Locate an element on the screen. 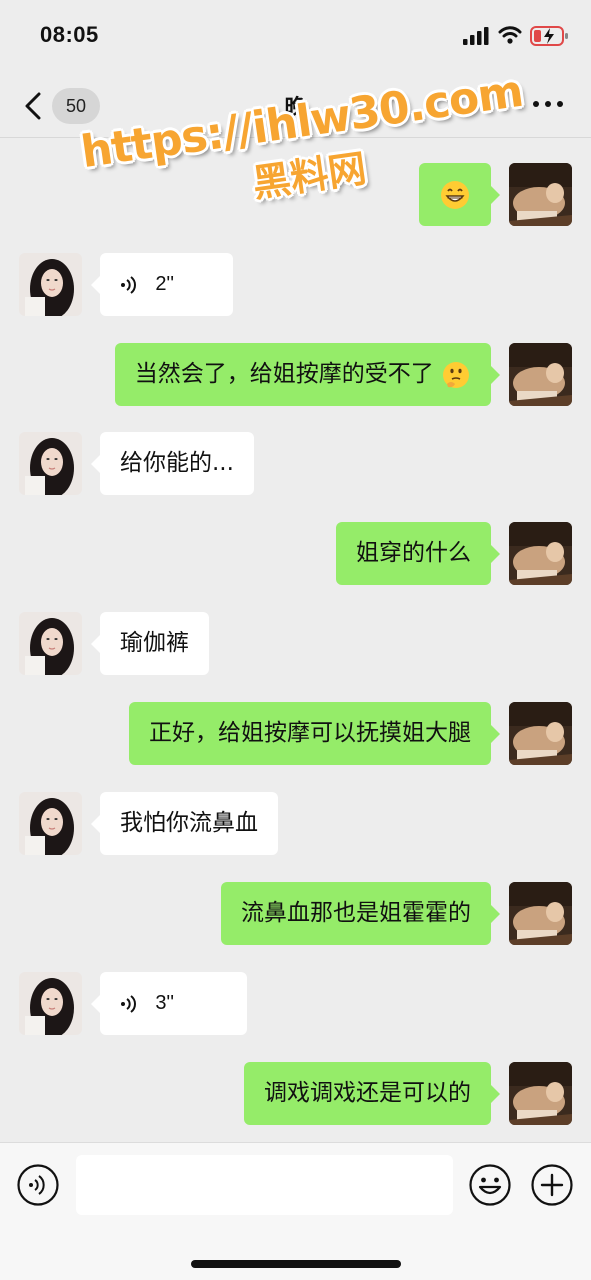  status-time: 08:05 is located at coordinates (69, 34).